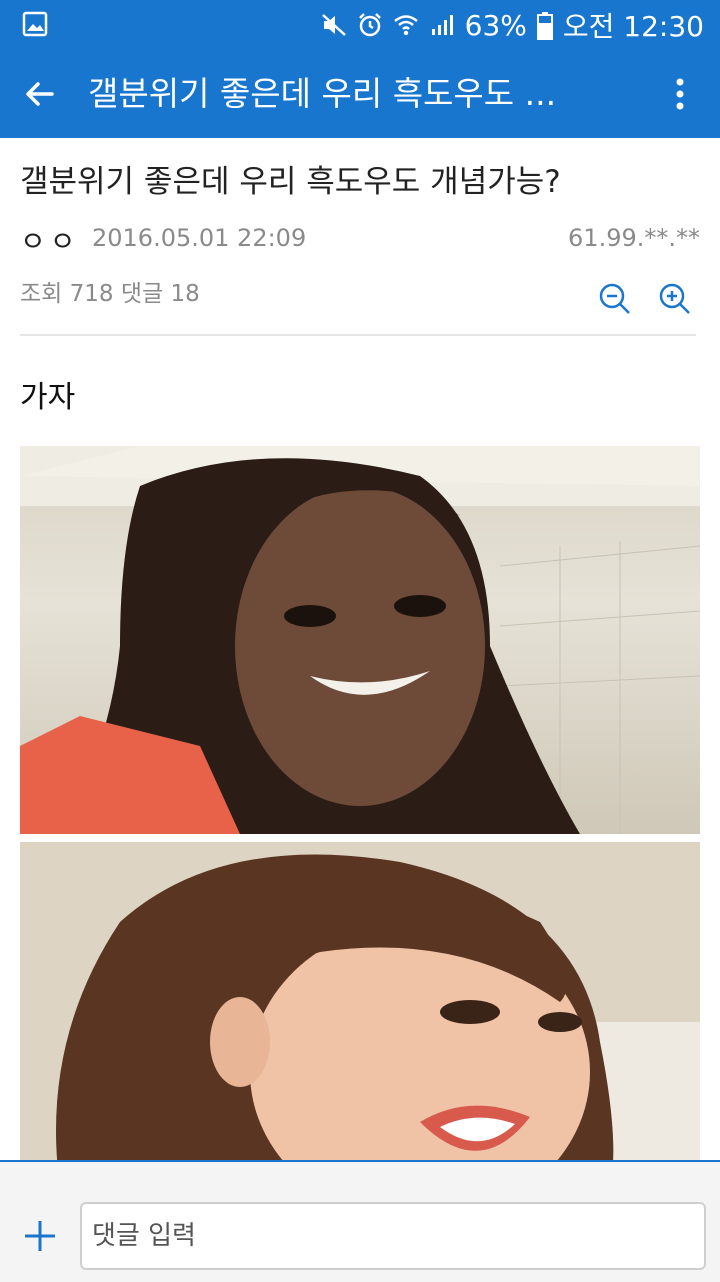 The height and width of the screenshot is (1282, 720). I want to click on comment-bar, so click(360, 1221).